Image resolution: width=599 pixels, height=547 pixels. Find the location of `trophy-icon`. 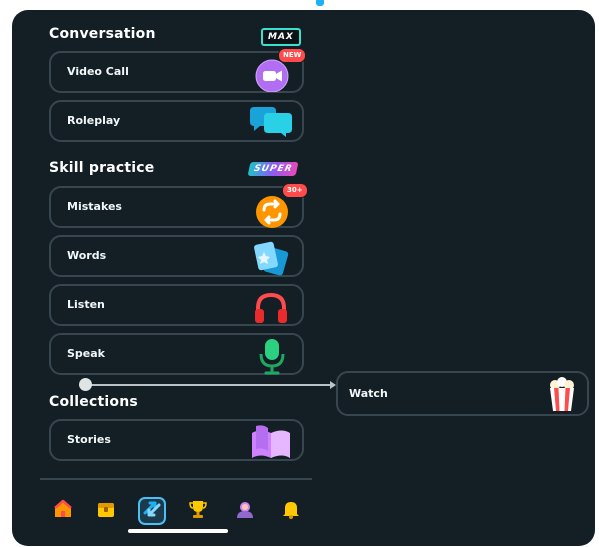

trophy-icon is located at coordinates (198, 511).